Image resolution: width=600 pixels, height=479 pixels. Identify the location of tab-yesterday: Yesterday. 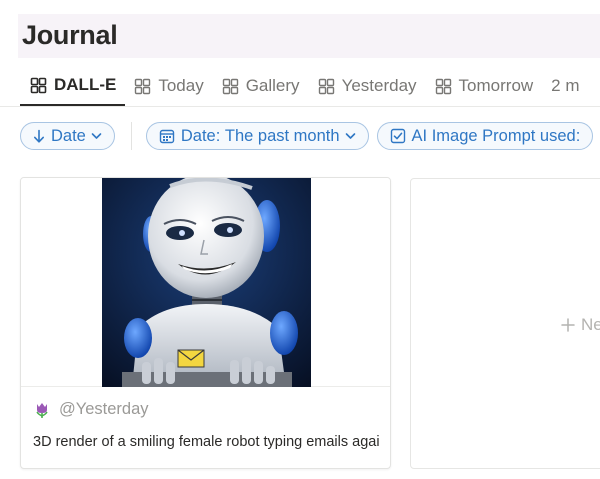
(367, 86).